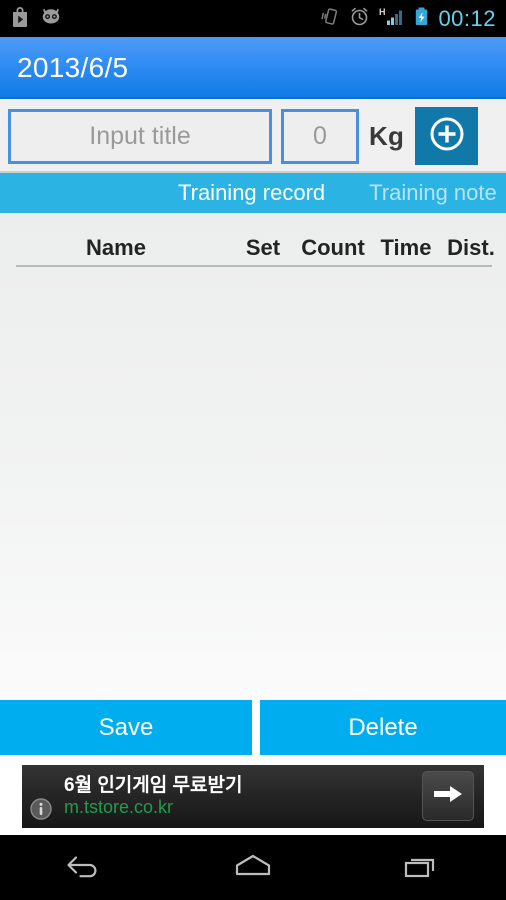  Describe the element at coordinates (359, 19) in the screenshot. I see `alarm-icon` at that location.